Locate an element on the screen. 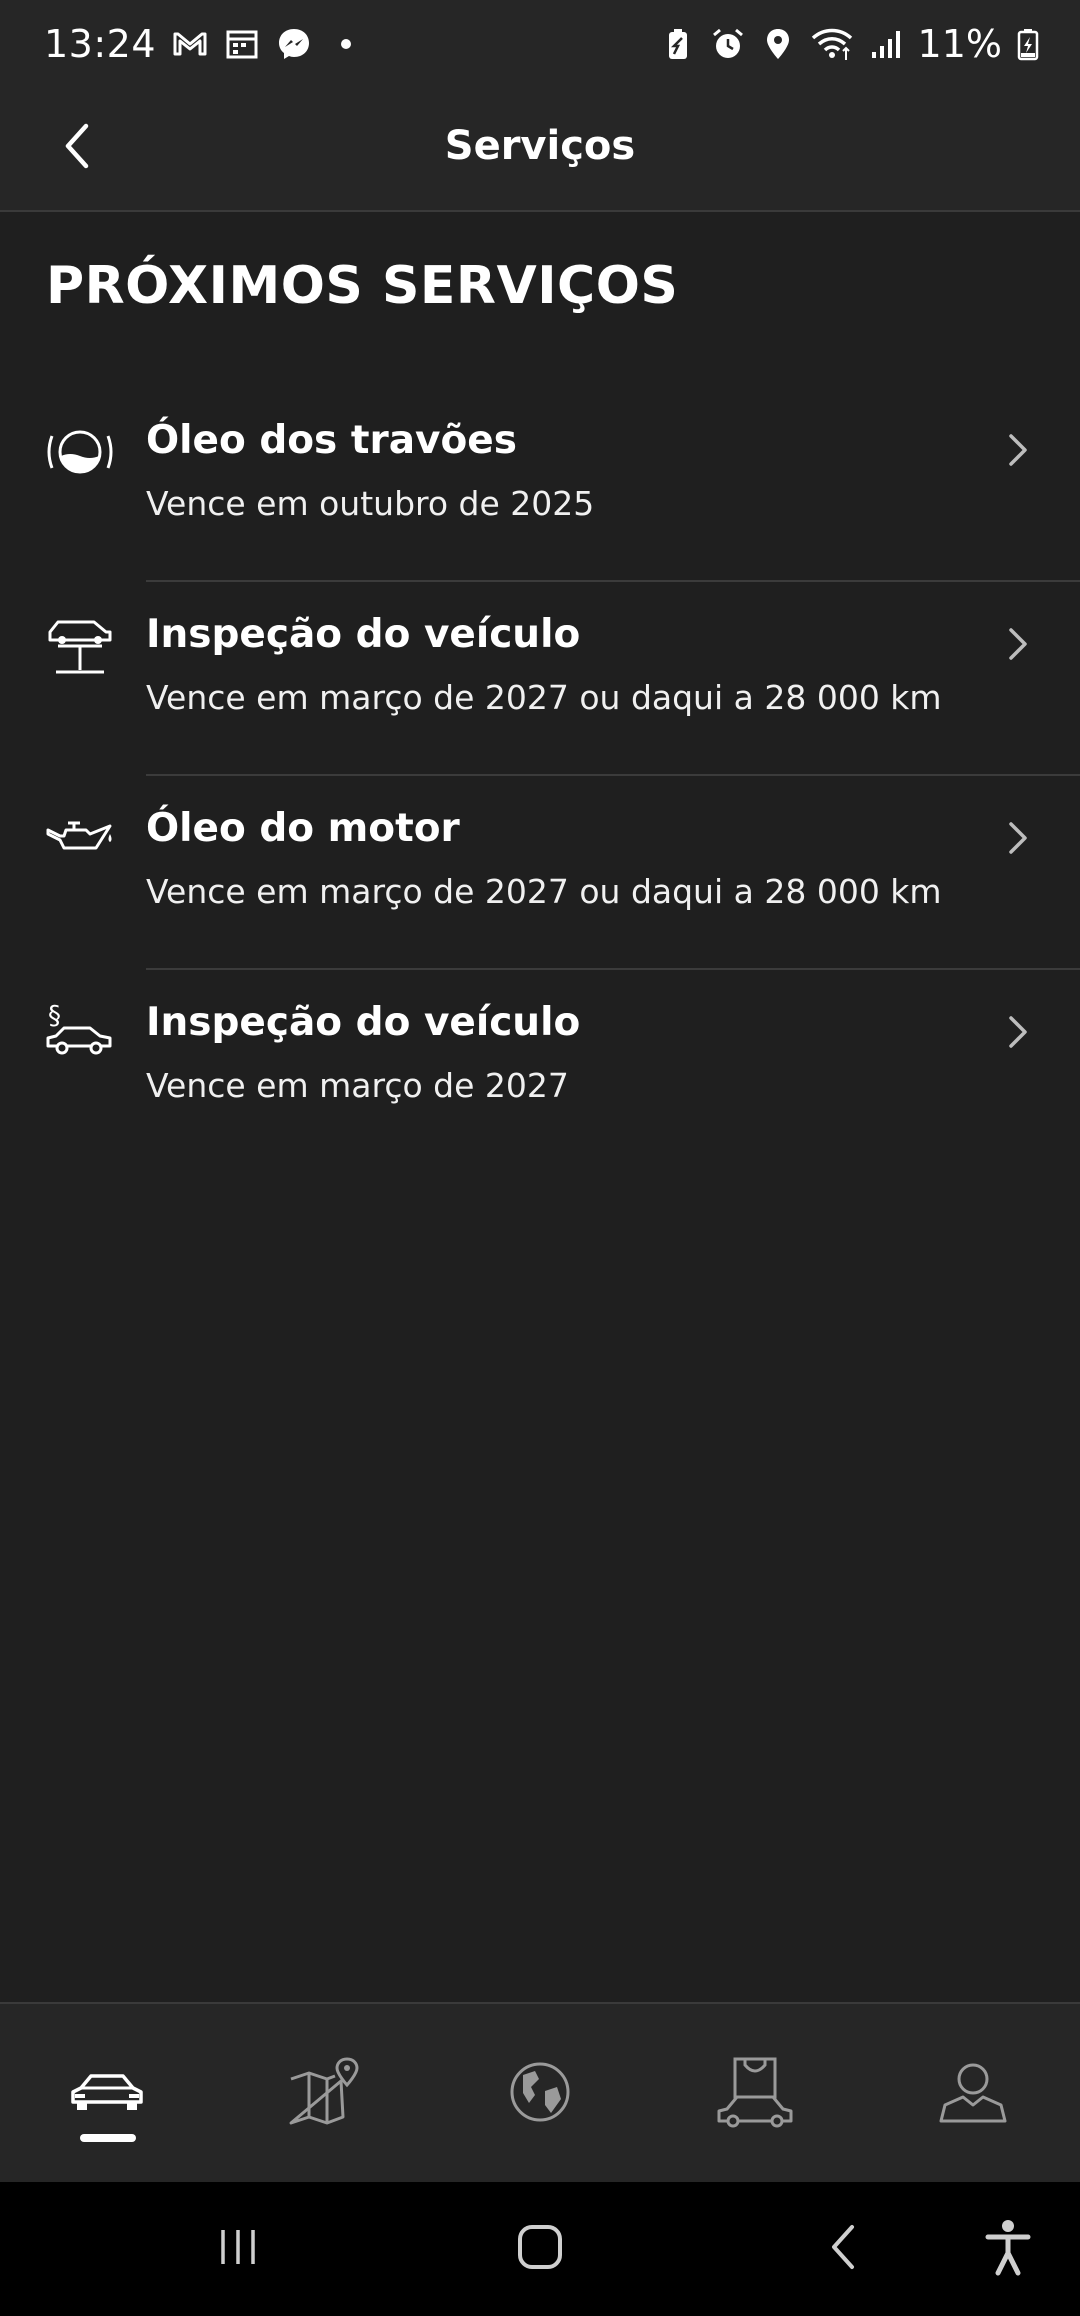 The width and height of the screenshot is (1080, 2316). service-title: Óleo dos travões is located at coordinates (331, 440).